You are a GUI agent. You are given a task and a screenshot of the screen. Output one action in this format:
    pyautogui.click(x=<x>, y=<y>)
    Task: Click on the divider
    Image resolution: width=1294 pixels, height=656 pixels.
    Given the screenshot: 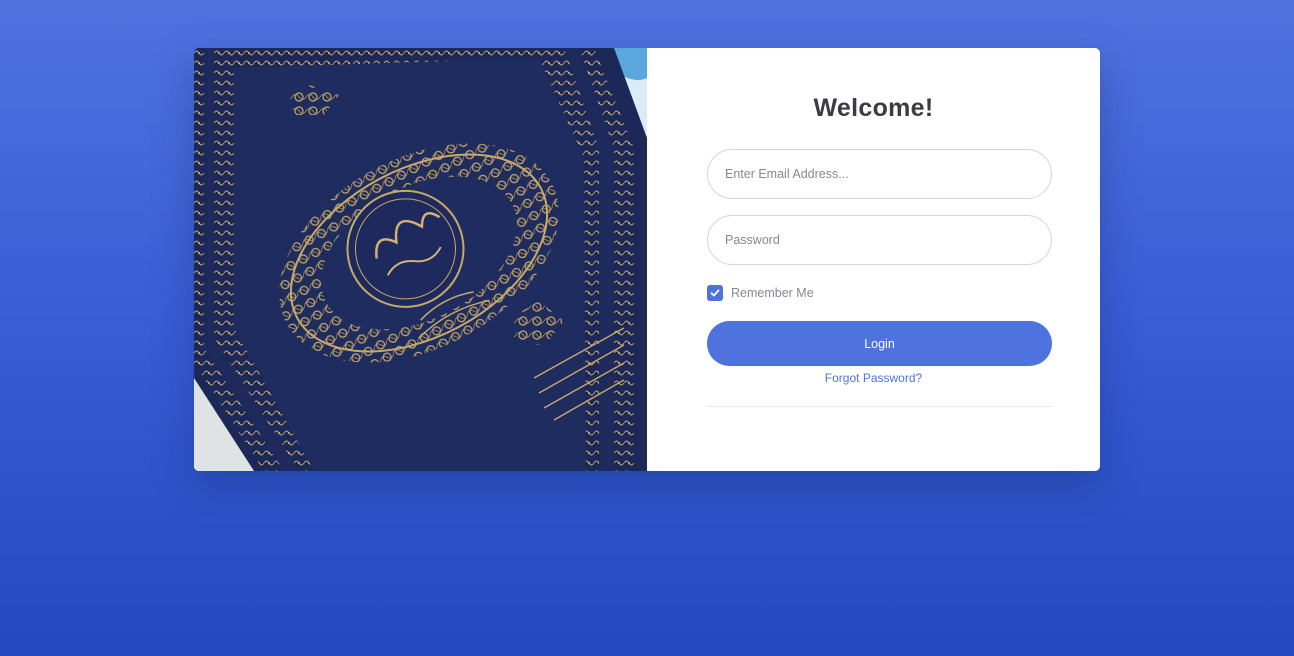 What is the action you would take?
    pyautogui.click(x=879, y=406)
    